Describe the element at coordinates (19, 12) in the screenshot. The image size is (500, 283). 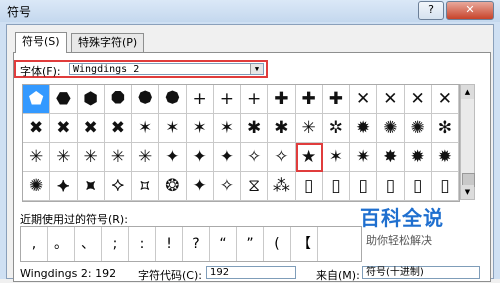
I see `window-title: 符号` at that location.